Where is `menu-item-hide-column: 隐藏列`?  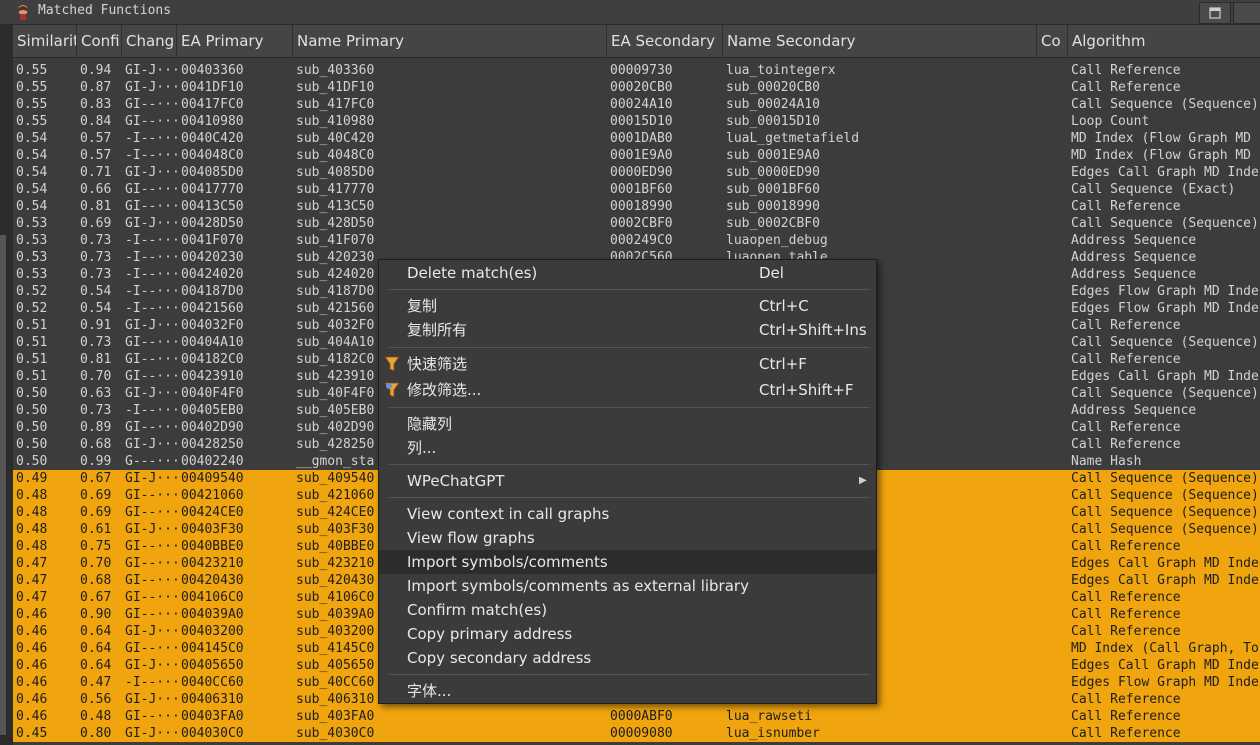
menu-item-hide-column: 隐藏列 is located at coordinates (627, 424).